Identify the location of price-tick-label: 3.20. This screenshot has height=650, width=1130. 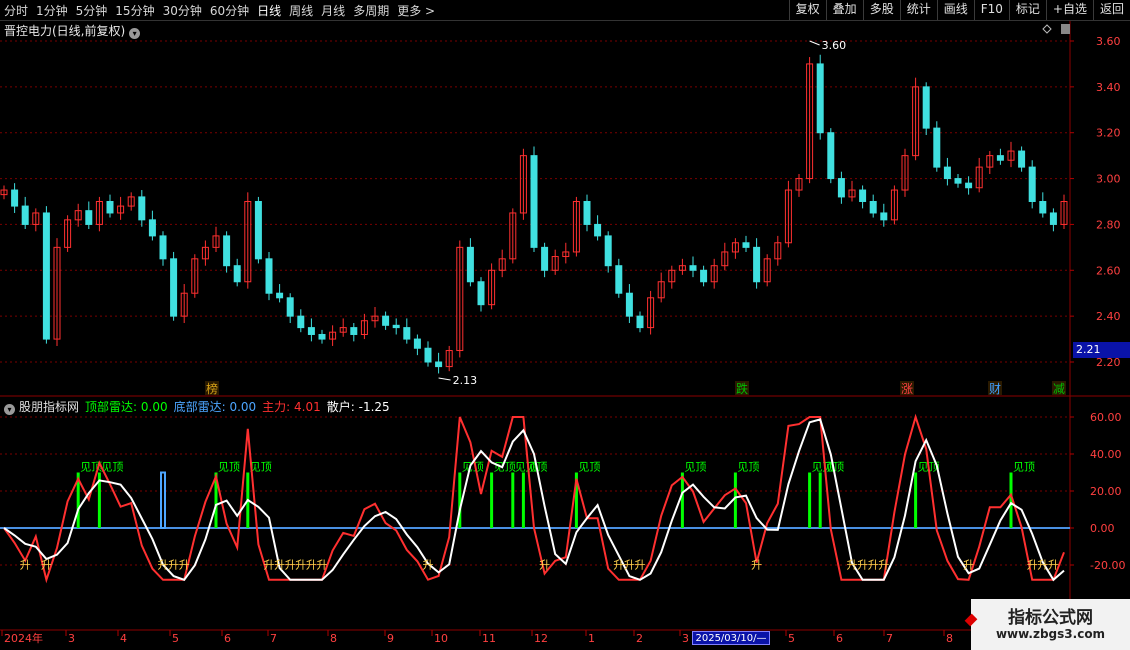
(1108, 133).